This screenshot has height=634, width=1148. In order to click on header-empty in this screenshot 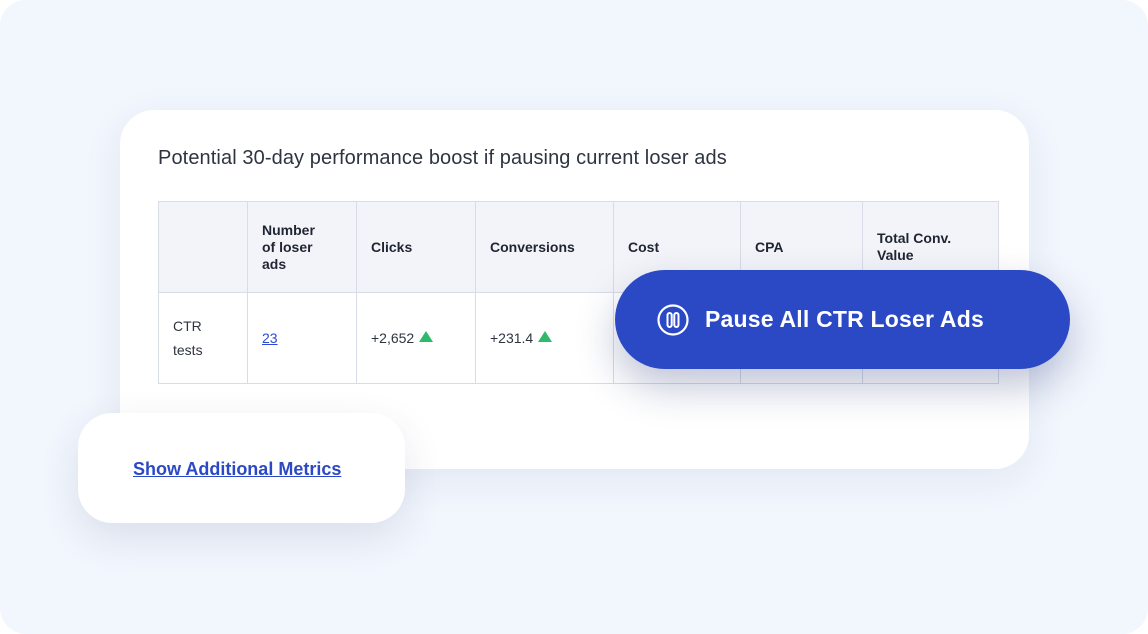, I will do `click(203, 247)`.